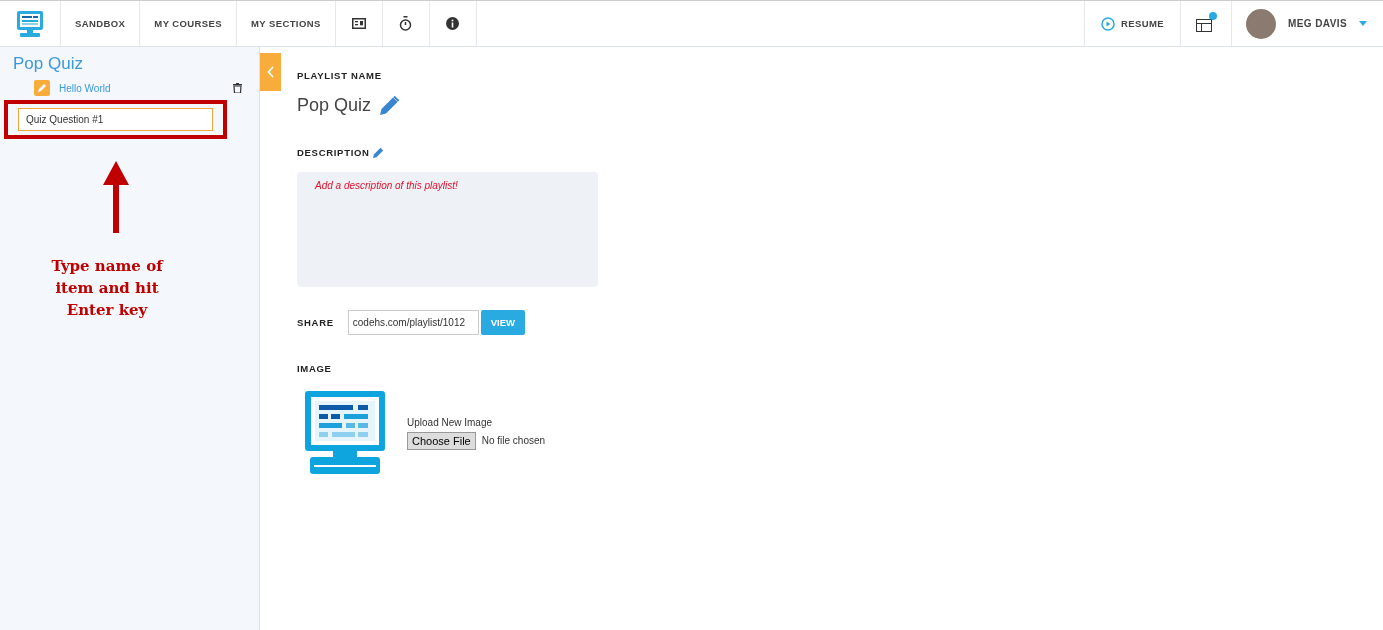 The height and width of the screenshot is (630, 1383). What do you see at coordinates (237, 88) in the screenshot?
I see `trash-icon` at bounding box center [237, 88].